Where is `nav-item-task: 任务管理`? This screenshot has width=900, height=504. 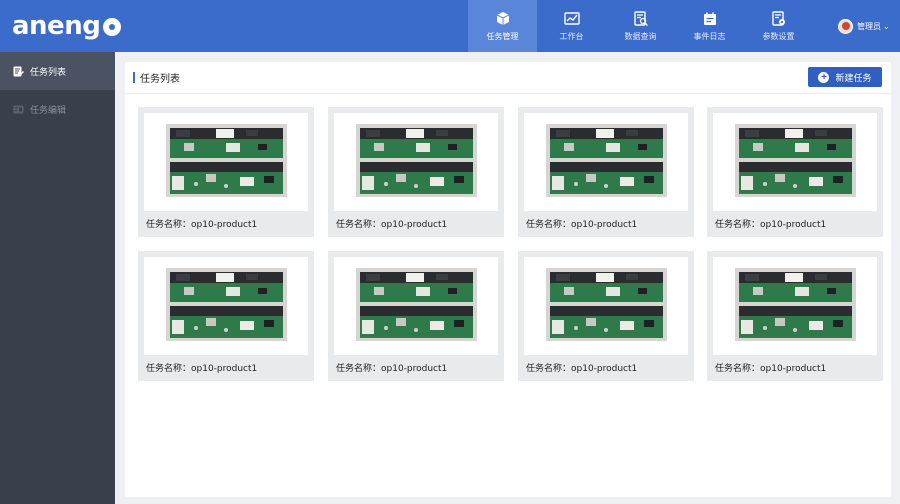 nav-item-task: 任务管理 is located at coordinates (502, 26).